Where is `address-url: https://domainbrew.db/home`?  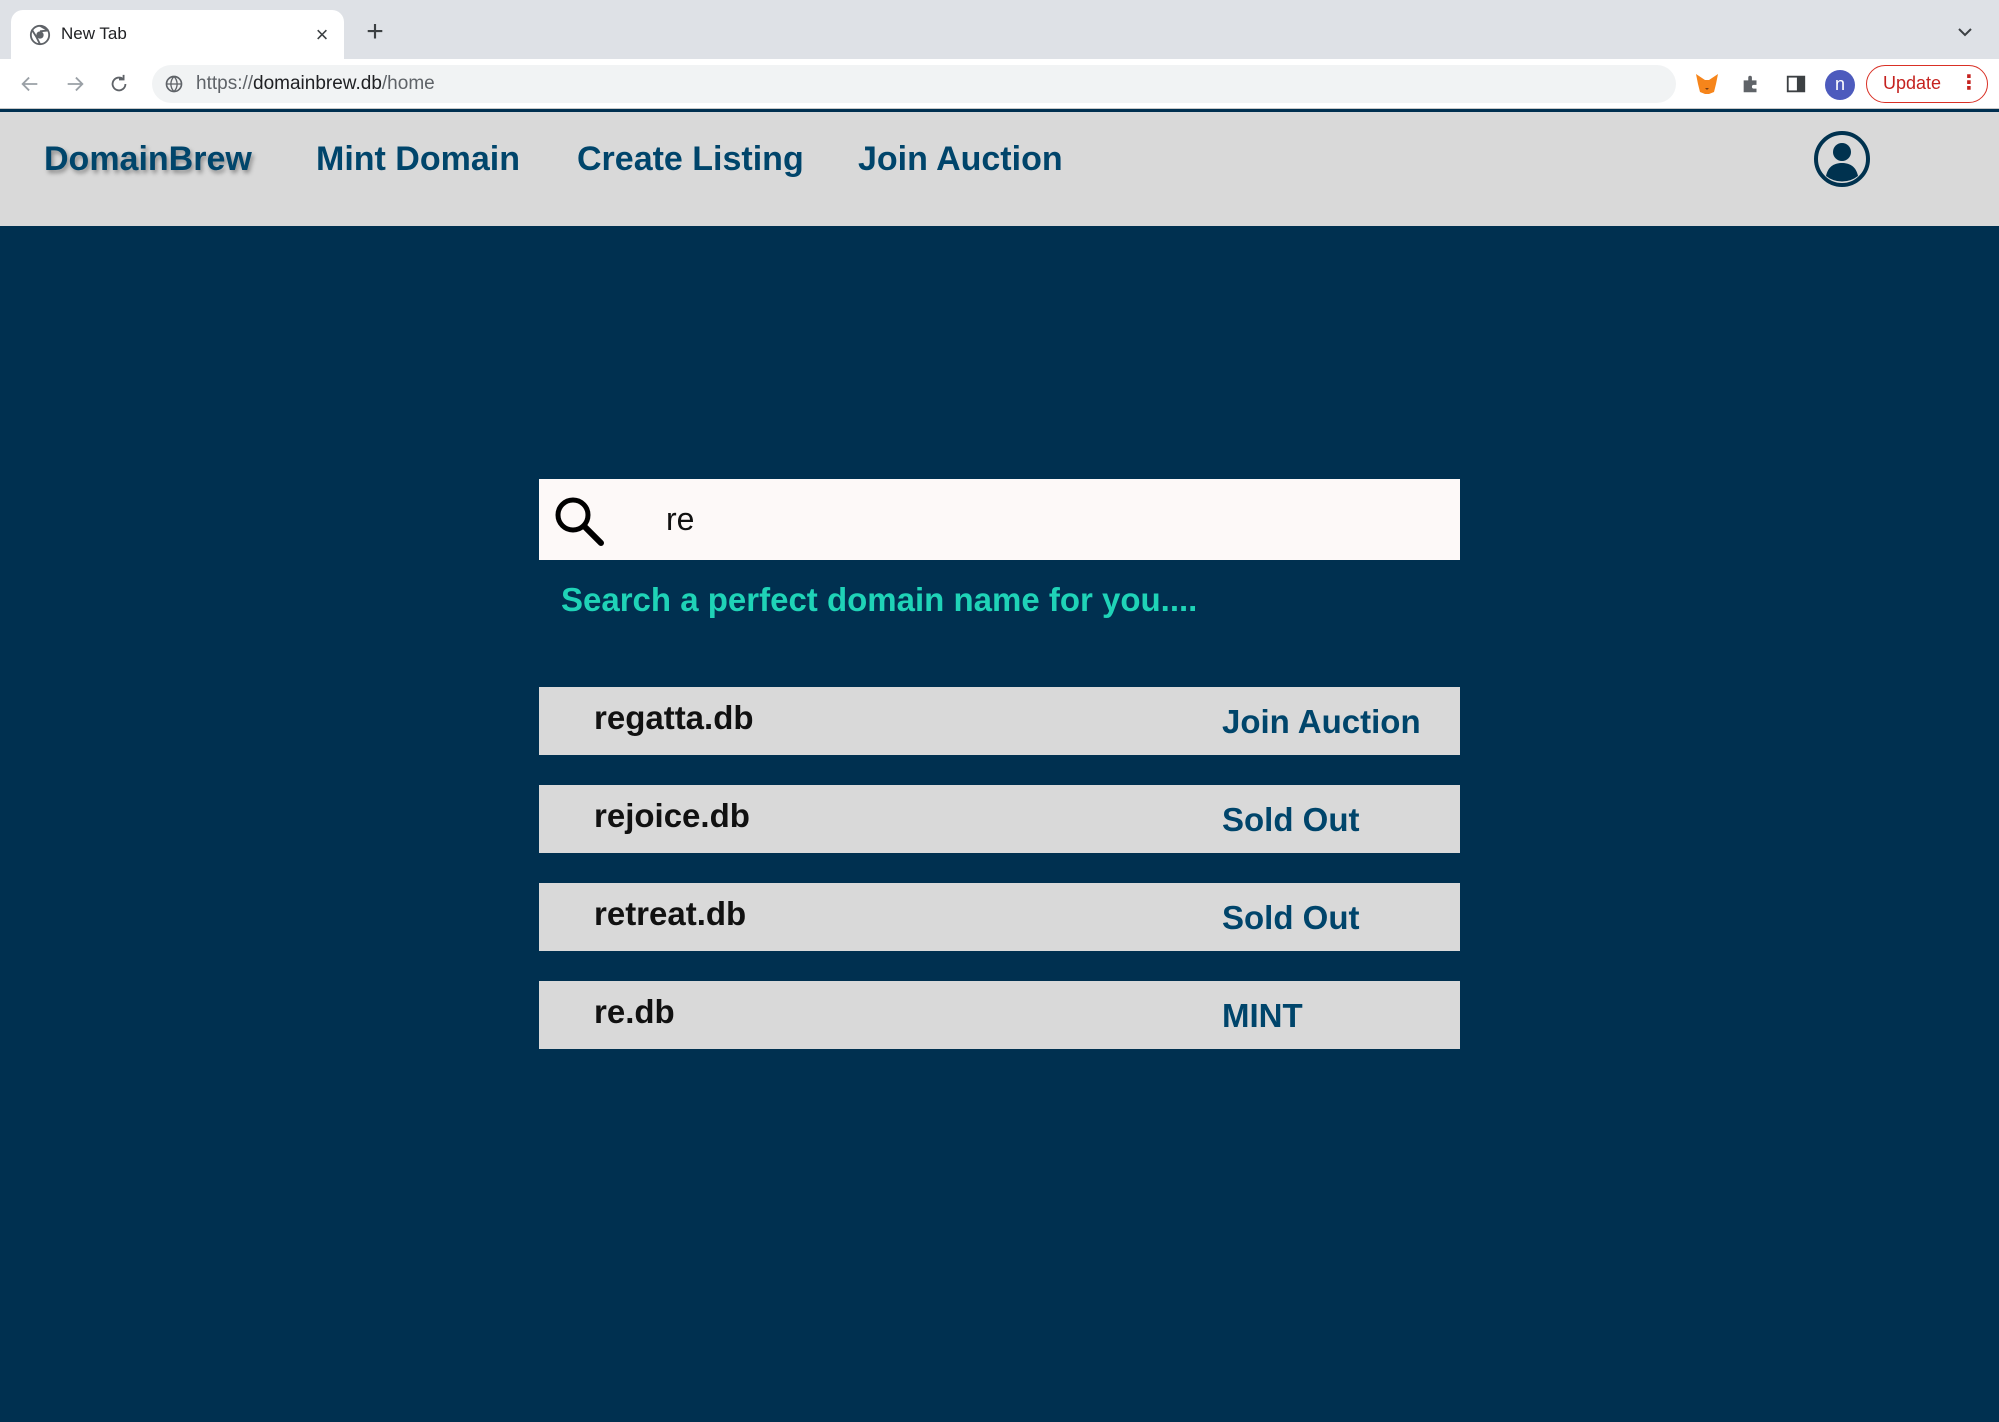 address-url: https://domainbrew.db/home is located at coordinates (315, 84).